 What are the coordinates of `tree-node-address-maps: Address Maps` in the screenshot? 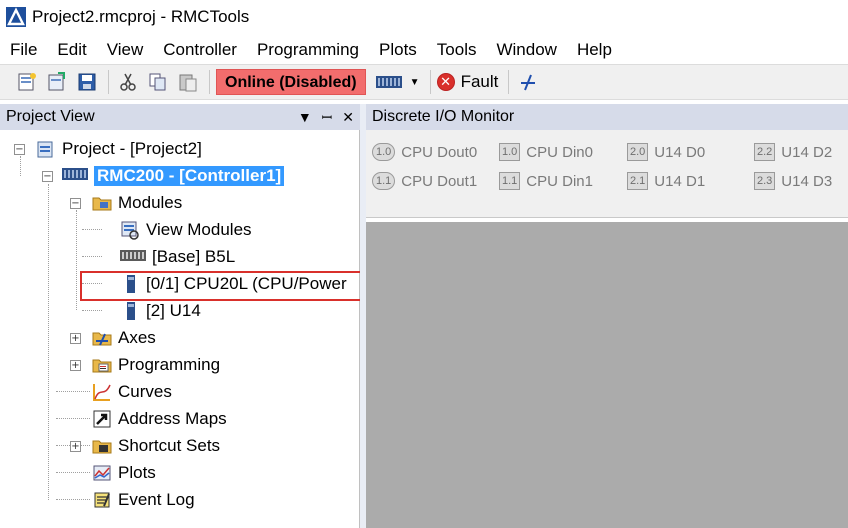 It's located at (159, 419).